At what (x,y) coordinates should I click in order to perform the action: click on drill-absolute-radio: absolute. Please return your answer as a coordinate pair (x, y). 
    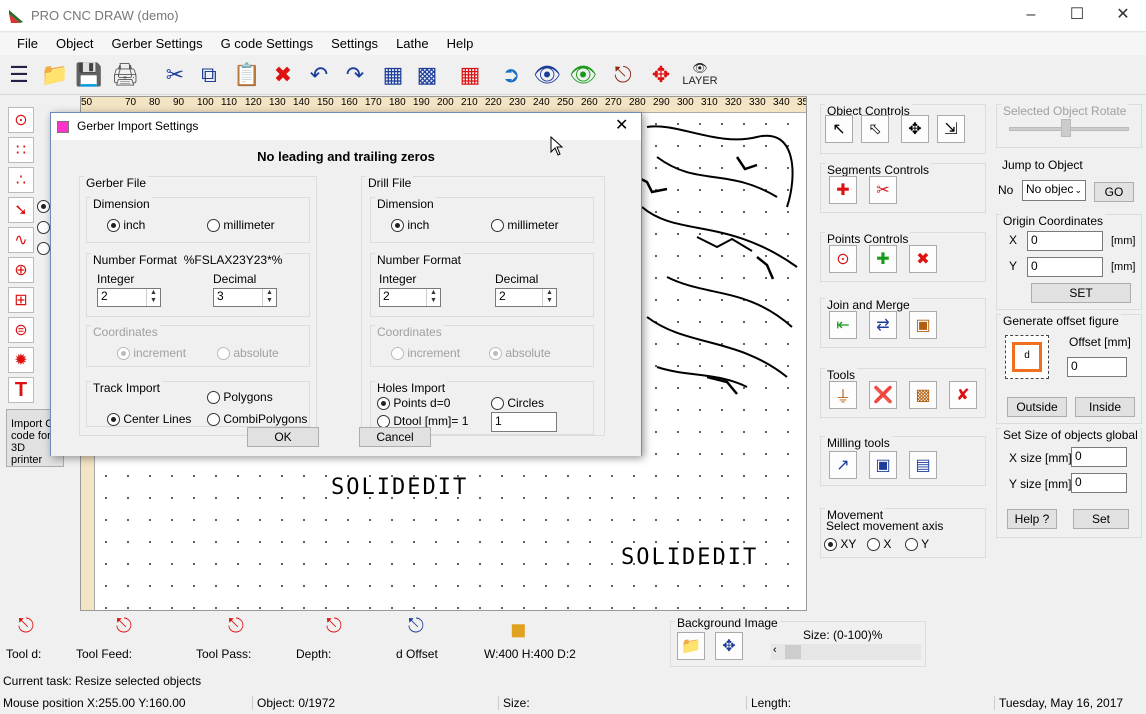
    Looking at the image, I should click on (520, 353).